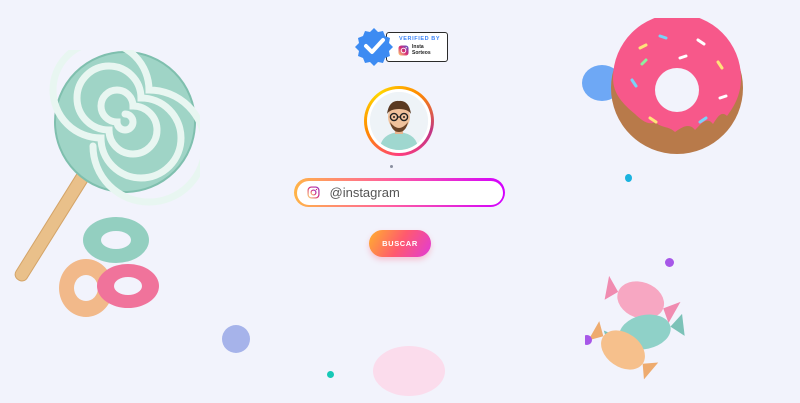 The width and height of the screenshot is (800, 403). Describe the element at coordinates (236, 339) in the screenshot. I see `lavender-blob-decoration` at that location.